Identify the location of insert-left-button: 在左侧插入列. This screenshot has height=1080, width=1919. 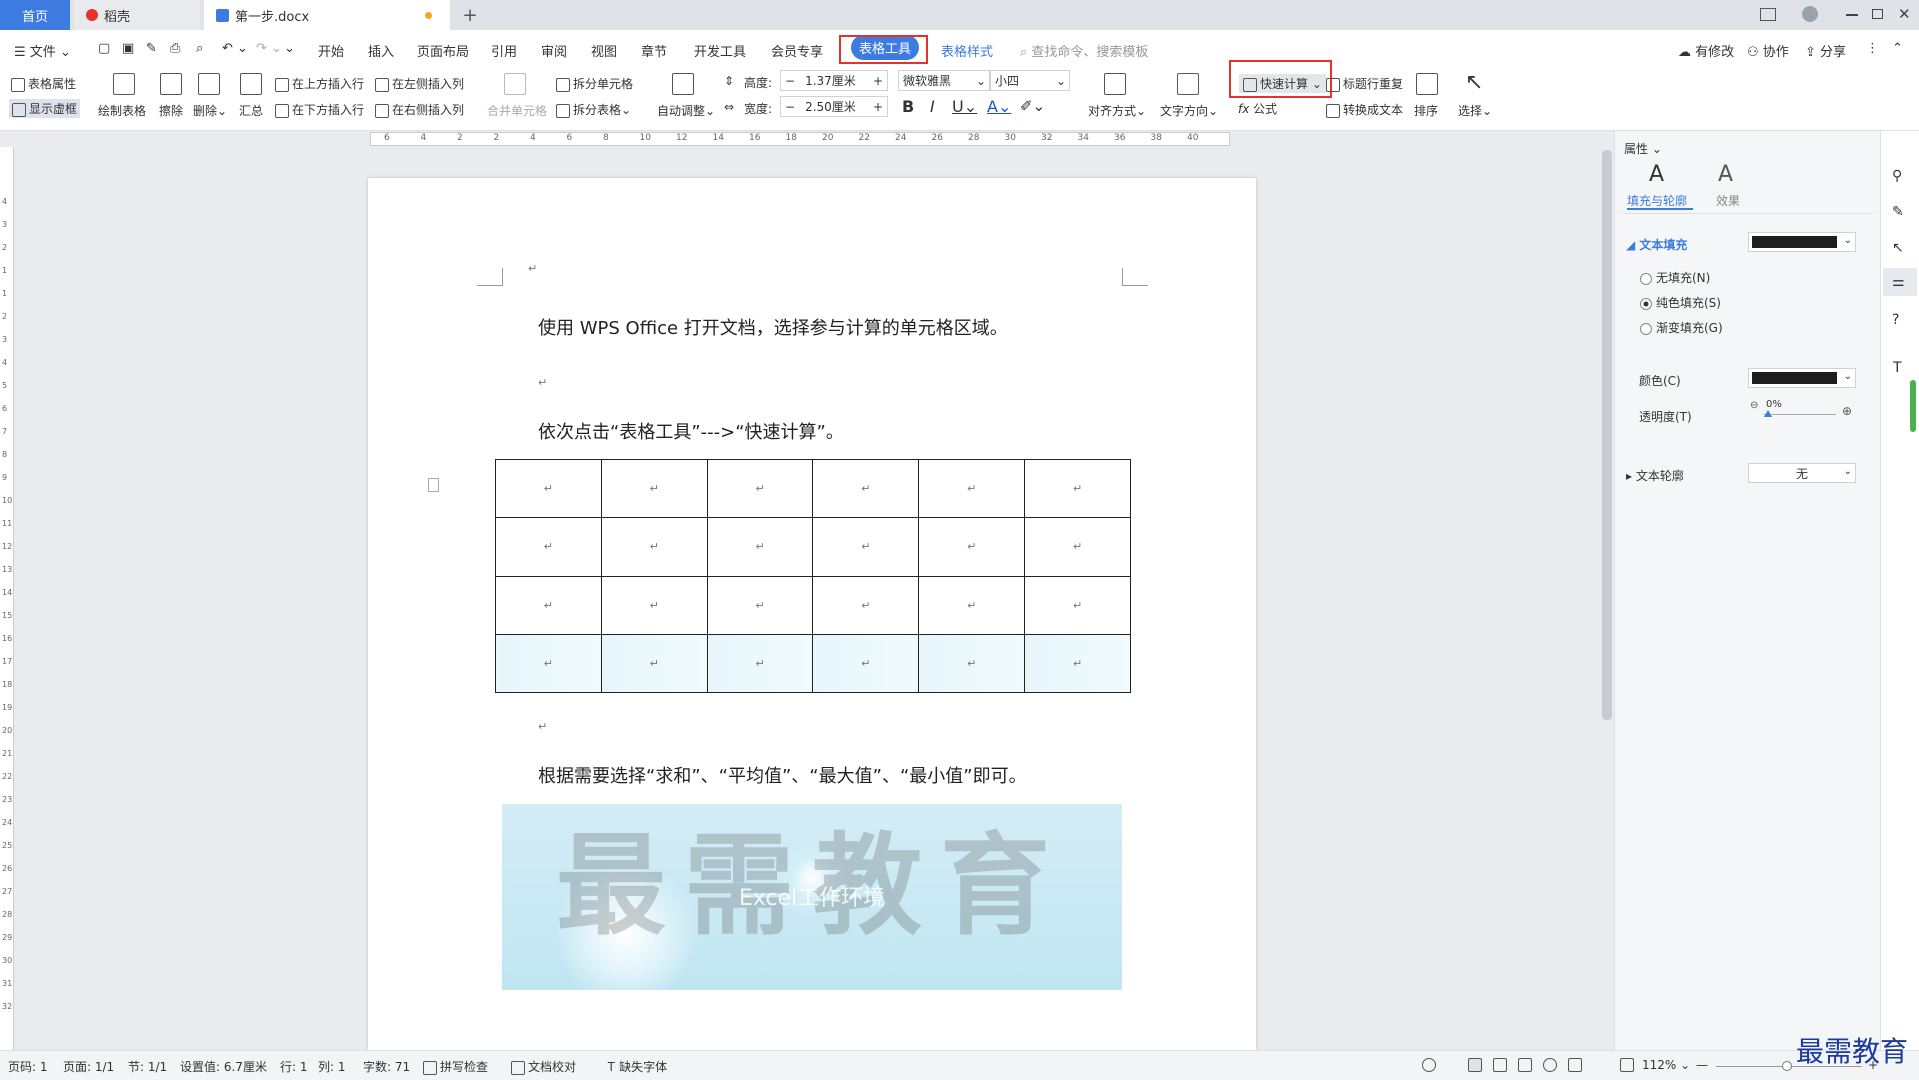
(419, 83).